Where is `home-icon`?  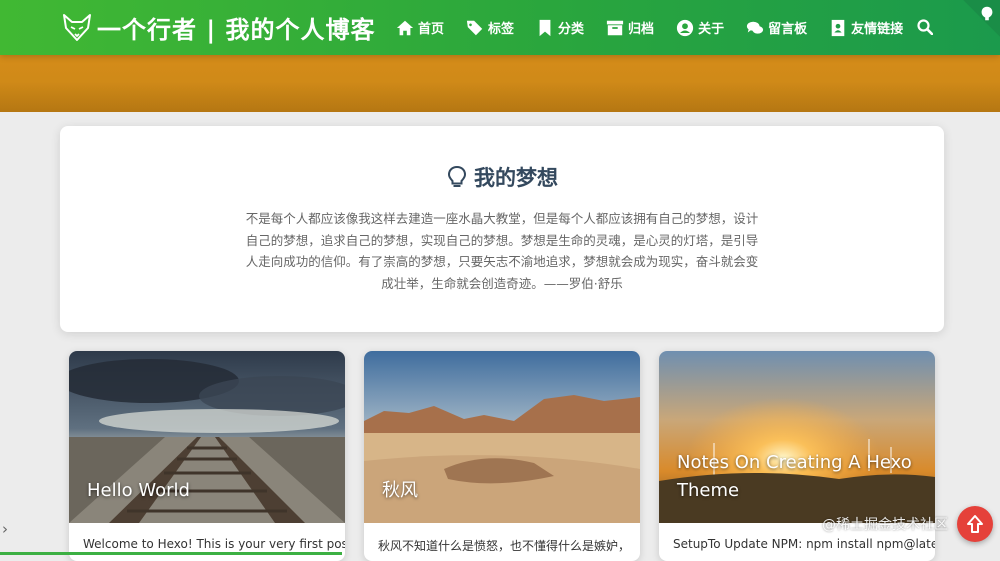 home-icon is located at coordinates (405, 27).